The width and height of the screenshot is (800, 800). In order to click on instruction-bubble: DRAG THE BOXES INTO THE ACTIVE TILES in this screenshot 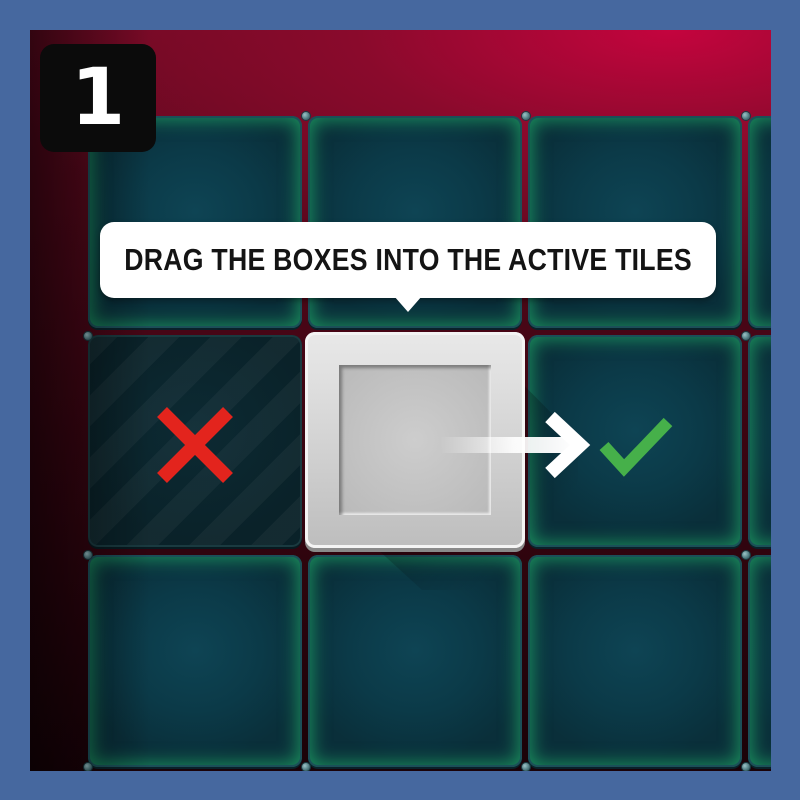, I will do `click(408, 260)`.